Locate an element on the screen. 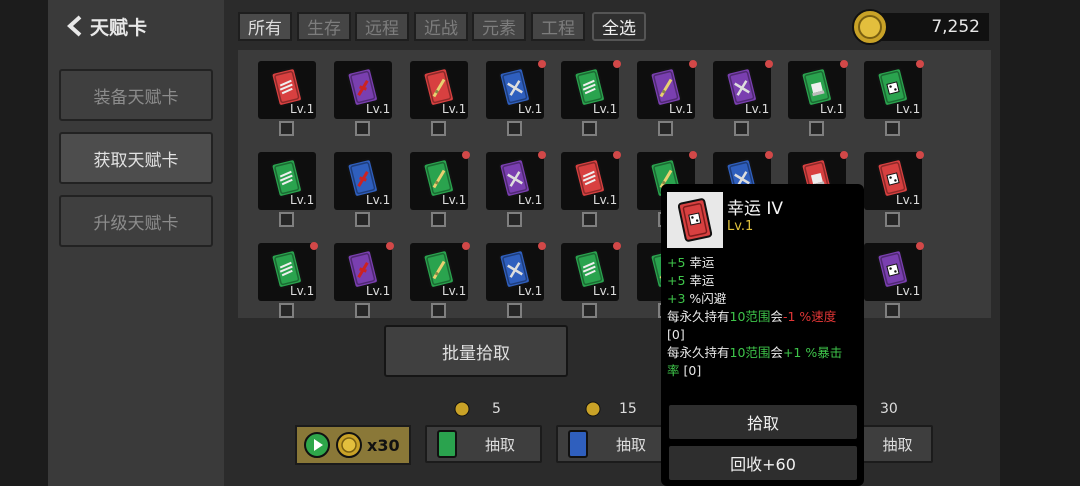  ad-draw-button: x30 is located at coordinates (353, 445).